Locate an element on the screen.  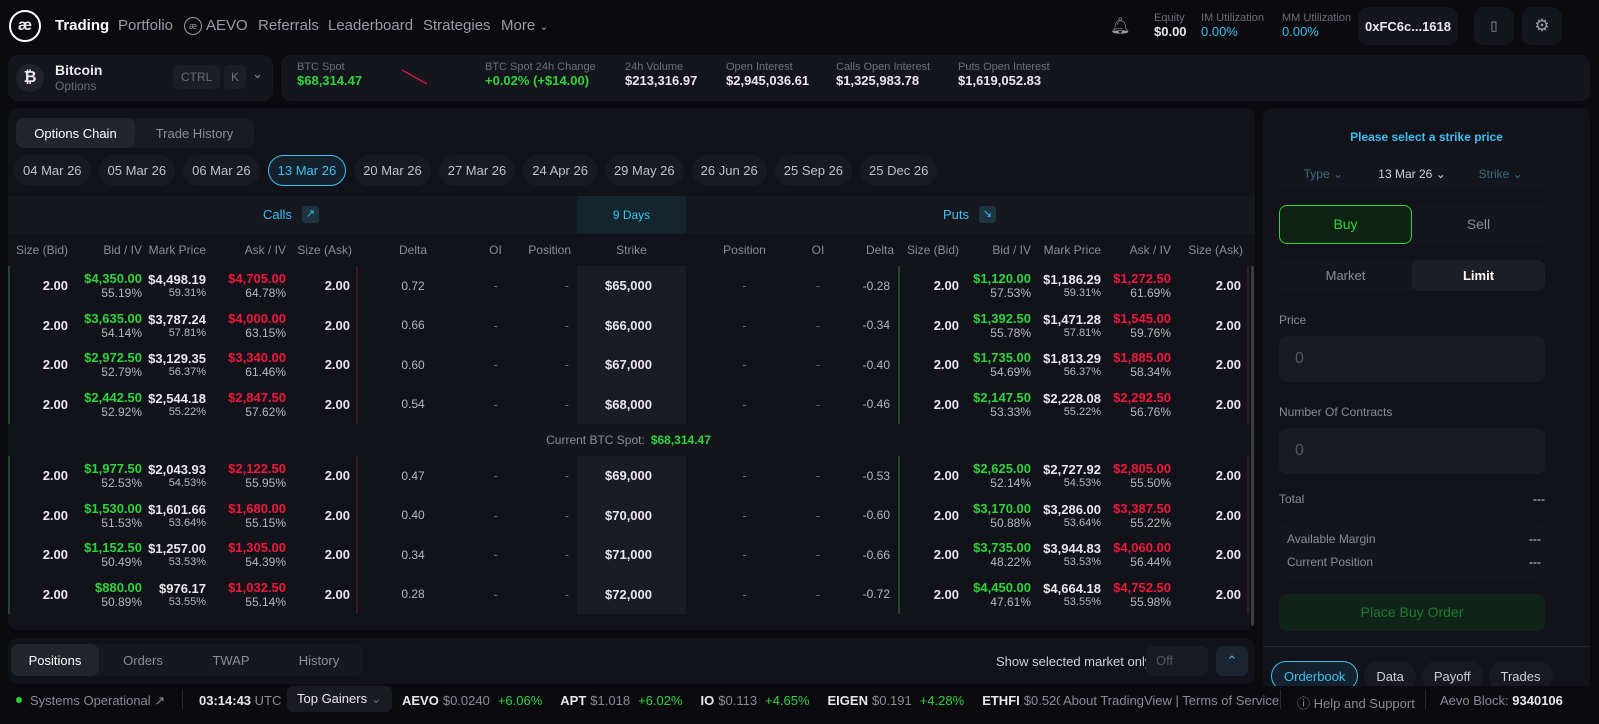
put-bid: $2,147.50 53.33% is located at coordinates (1001, 404).